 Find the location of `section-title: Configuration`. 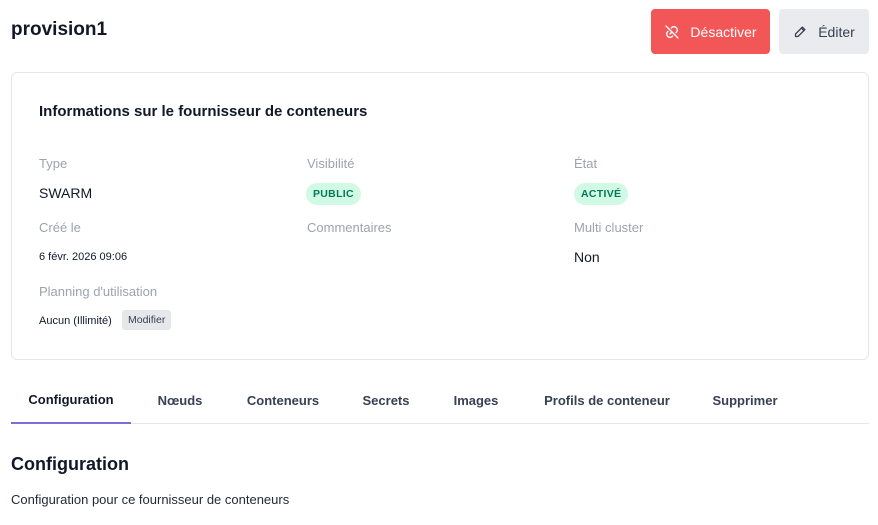

section-title: Configuration is located at coordinates (70, 464).